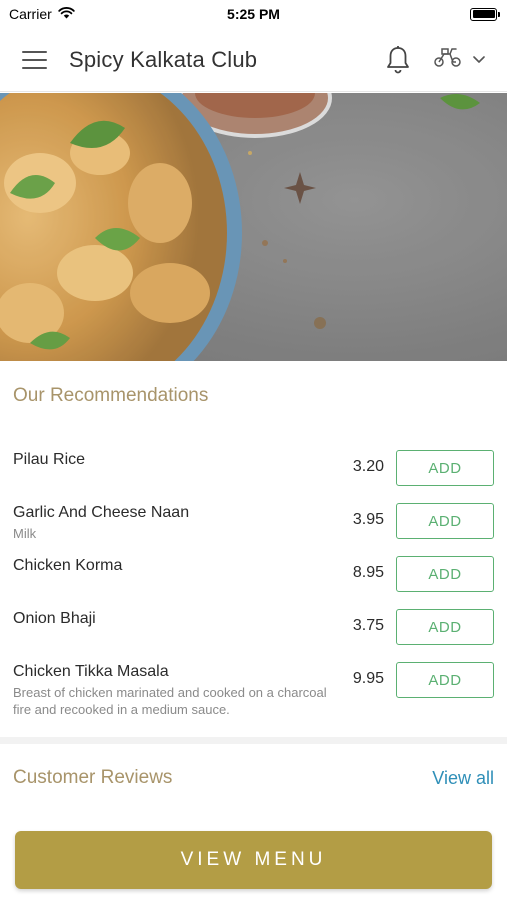 The image size is (507, 900). I want to click on status-bar: Carrier 5:25 PM, so click(253, 14).